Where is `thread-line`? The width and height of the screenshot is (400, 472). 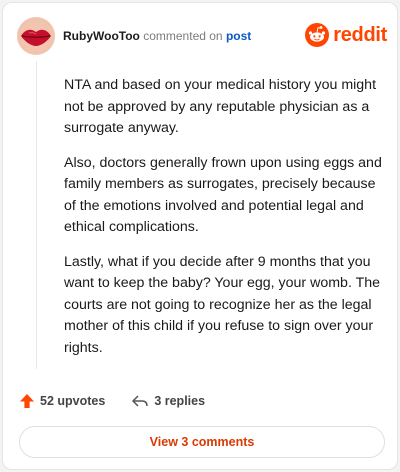
thread-line is located at coordinates (36, 215).